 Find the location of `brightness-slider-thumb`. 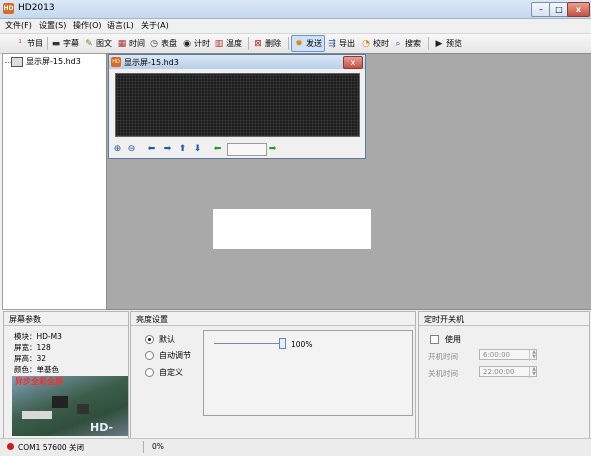

brightness-slider-thumb is located at coordinates (282, 343).